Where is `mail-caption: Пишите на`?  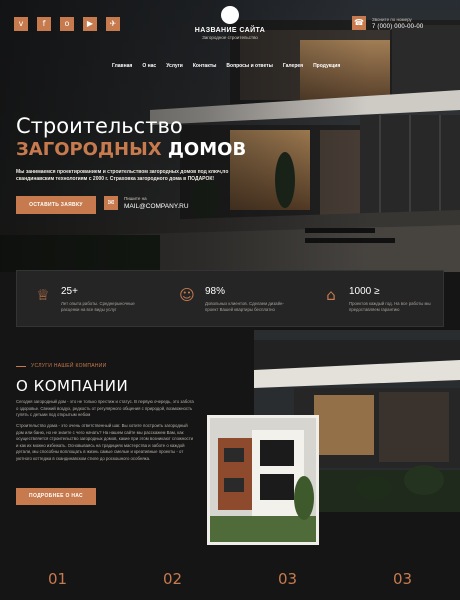 mail-caption: Пишите на is located at coordinates (135, 198).